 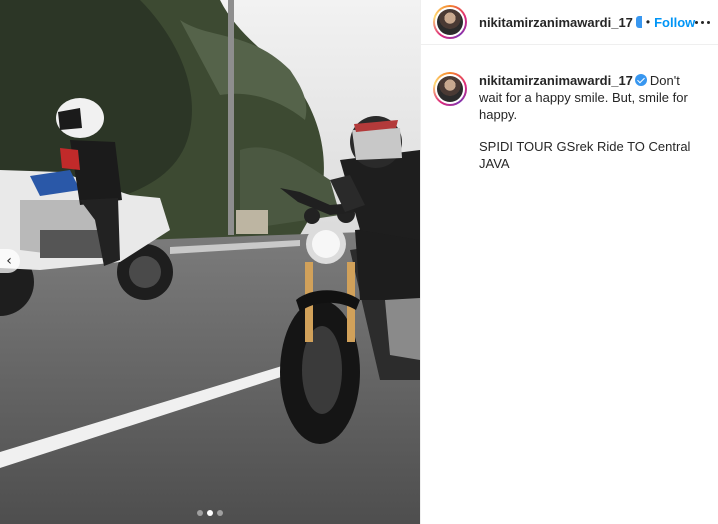 I want to click on carousel-dot-active, so click(x=210, y=513).